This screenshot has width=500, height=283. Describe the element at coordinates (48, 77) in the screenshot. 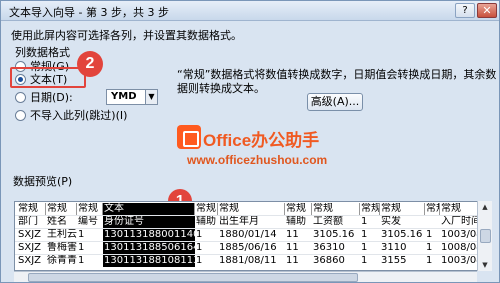

I see `text-option-highlight` at that location.